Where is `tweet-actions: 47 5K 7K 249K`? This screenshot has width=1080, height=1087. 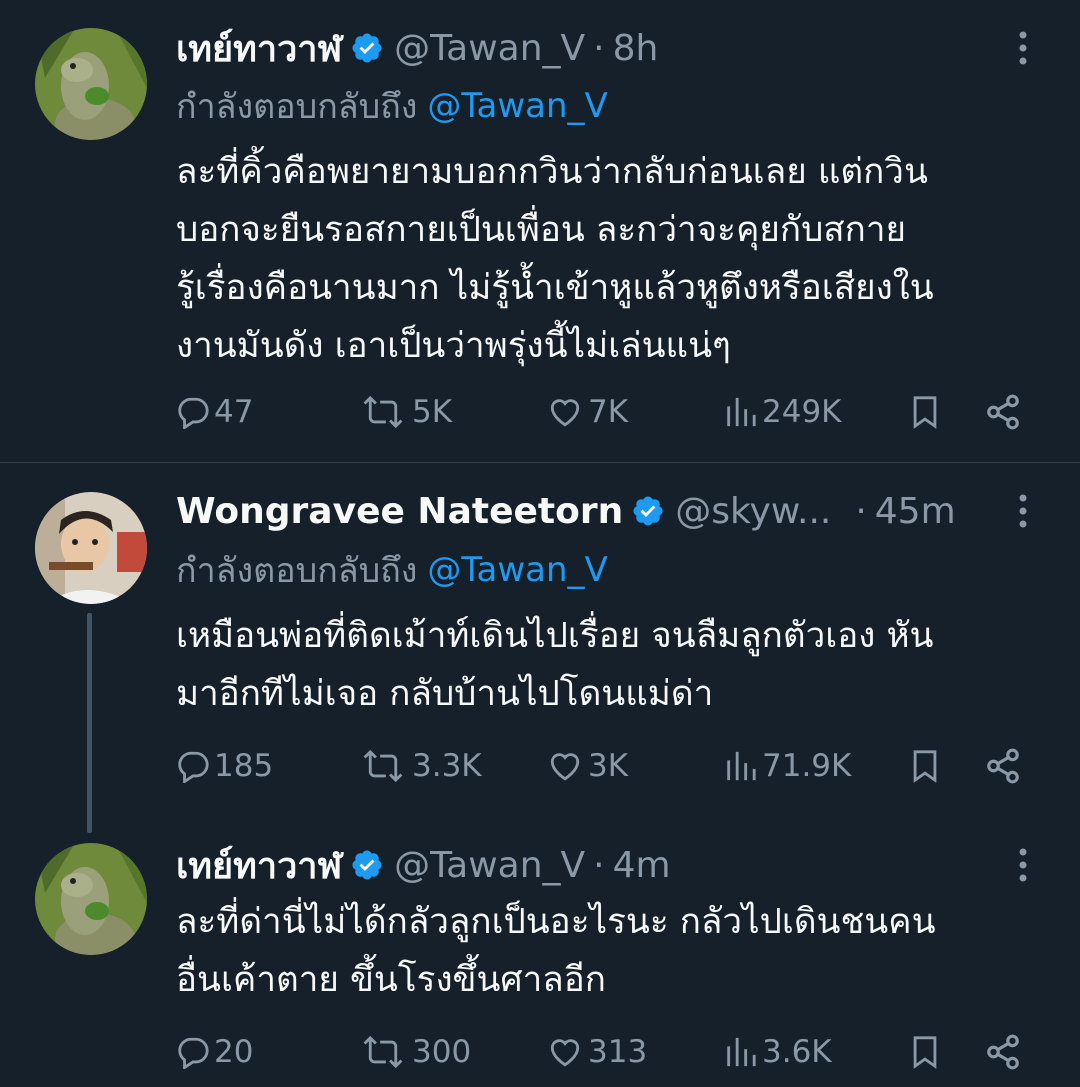
tweet-actions: 47 5K 7K 249K is located at coordinates (540, 412).